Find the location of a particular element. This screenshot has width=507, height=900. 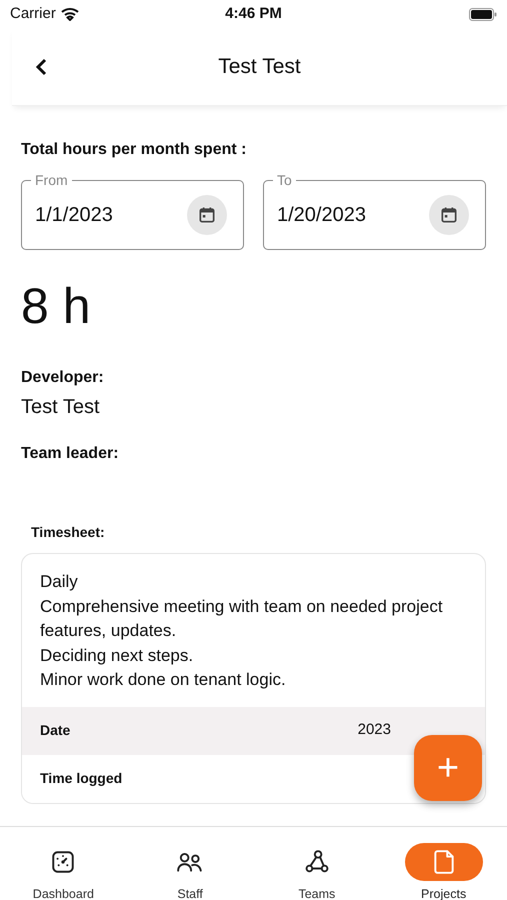

row-label: Time logged is located at coordinates (81, 778).